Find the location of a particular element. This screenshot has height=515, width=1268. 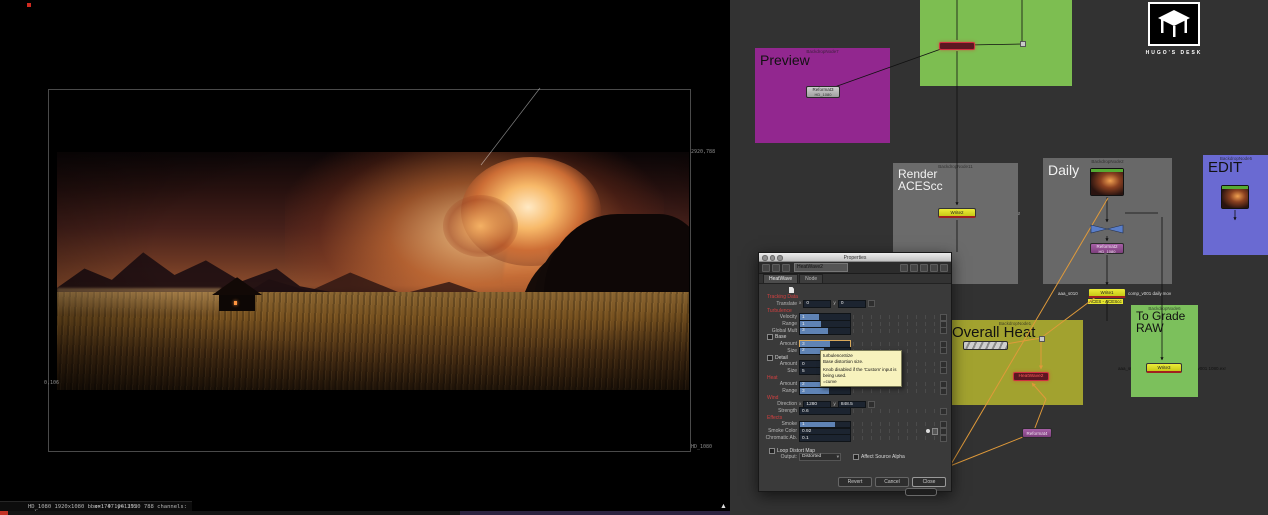

timeline-cached-range is located at coordinates (4, 513).